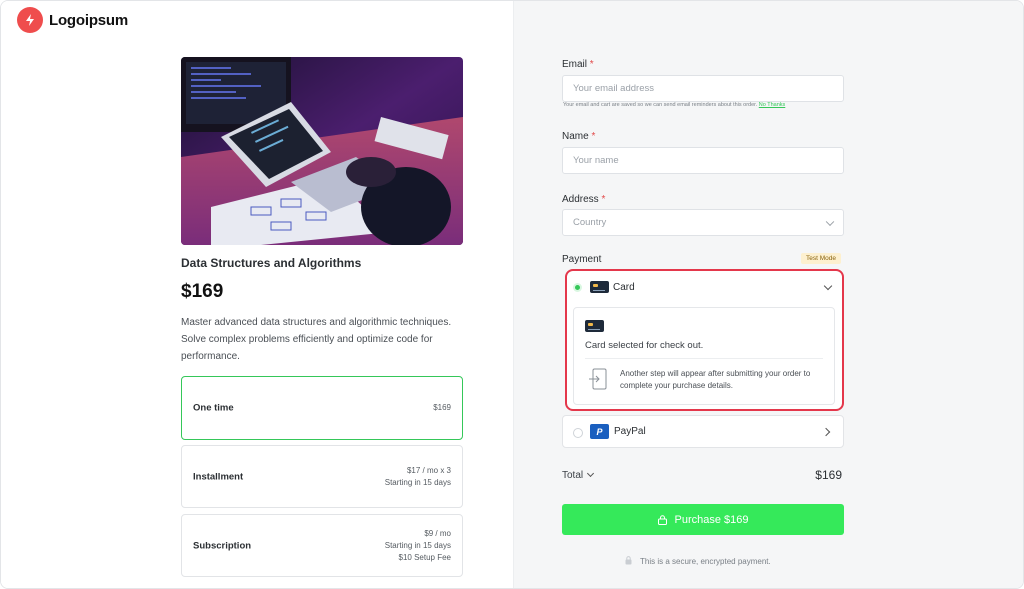 The width and height of the screenshot is (1024, 589). I want to click on email-label-text: Email, so click(575, 64).